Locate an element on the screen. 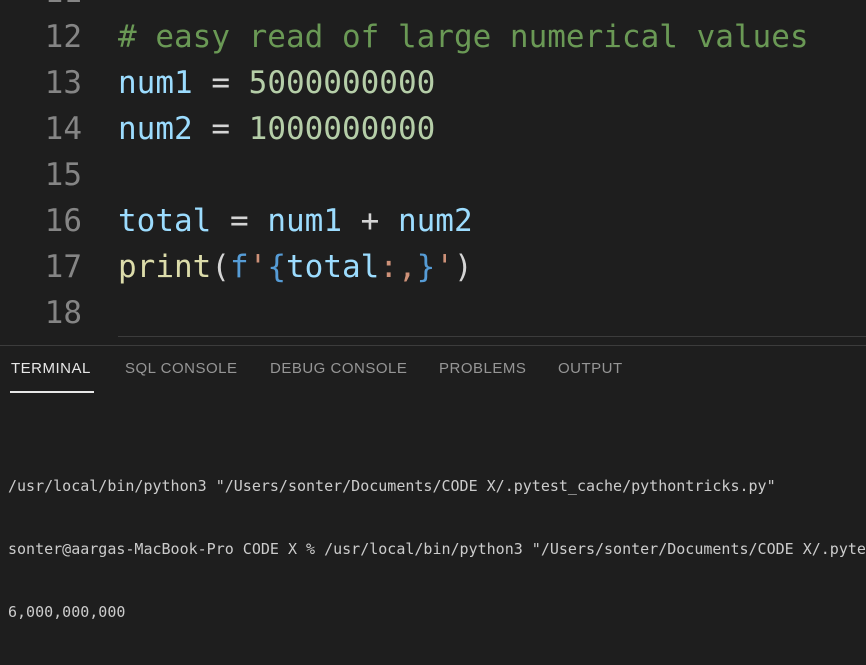 The width and height of the screenshot is (866, 665). code-token: 1000000000 is located at coordinates (342, 129).